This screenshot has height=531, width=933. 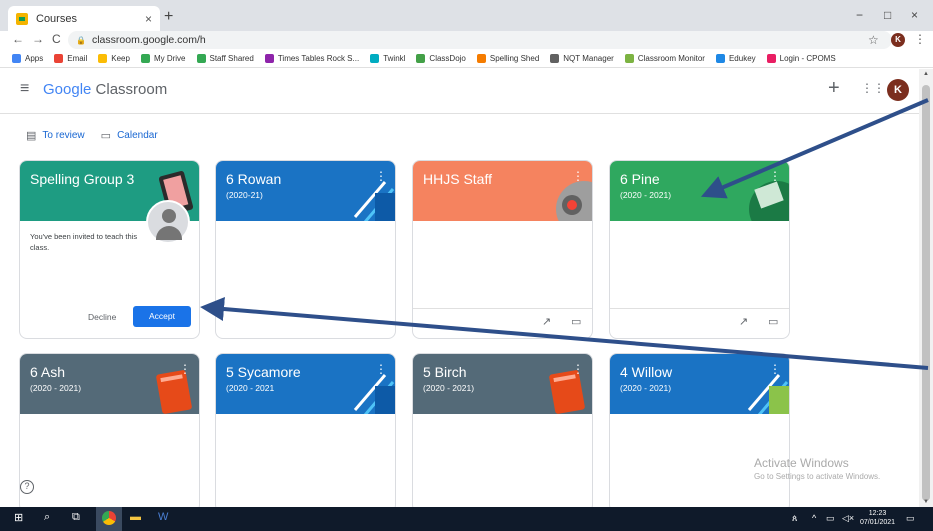 I want to click on scroll-down-icon: ▼, so click(x=926, y=502).